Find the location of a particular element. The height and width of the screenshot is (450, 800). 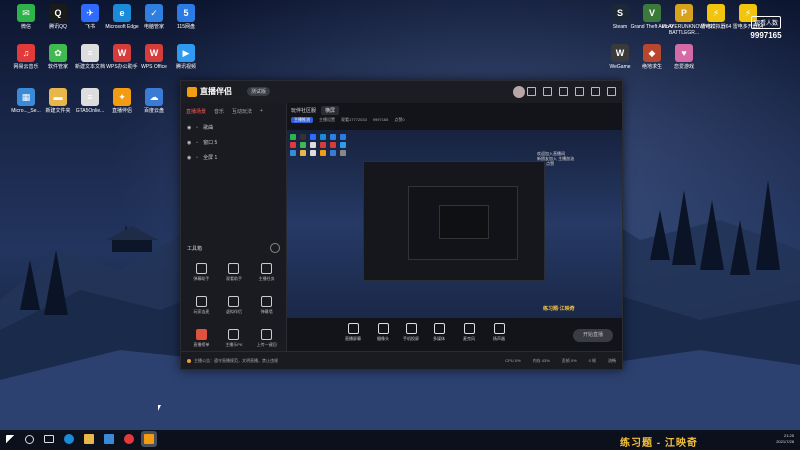

control-button: 多媒体 is located at coordinates (439, 332).